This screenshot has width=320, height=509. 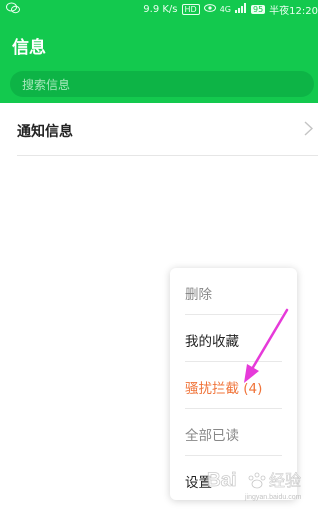 I want to click on status-icons: 9.9 K/s HD 4G 95 半夜12:20, so click(x=230, y=9).